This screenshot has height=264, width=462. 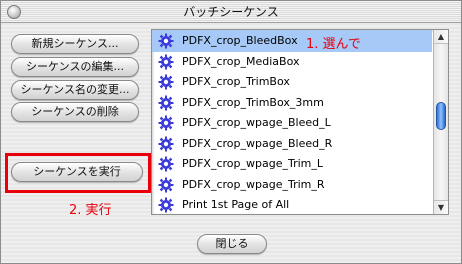 What do you see at coordinates (236, 81) in the screenshot?
I see `sequence-name: PDFX_crop_TrimBox` at bounding box center [236, 81].